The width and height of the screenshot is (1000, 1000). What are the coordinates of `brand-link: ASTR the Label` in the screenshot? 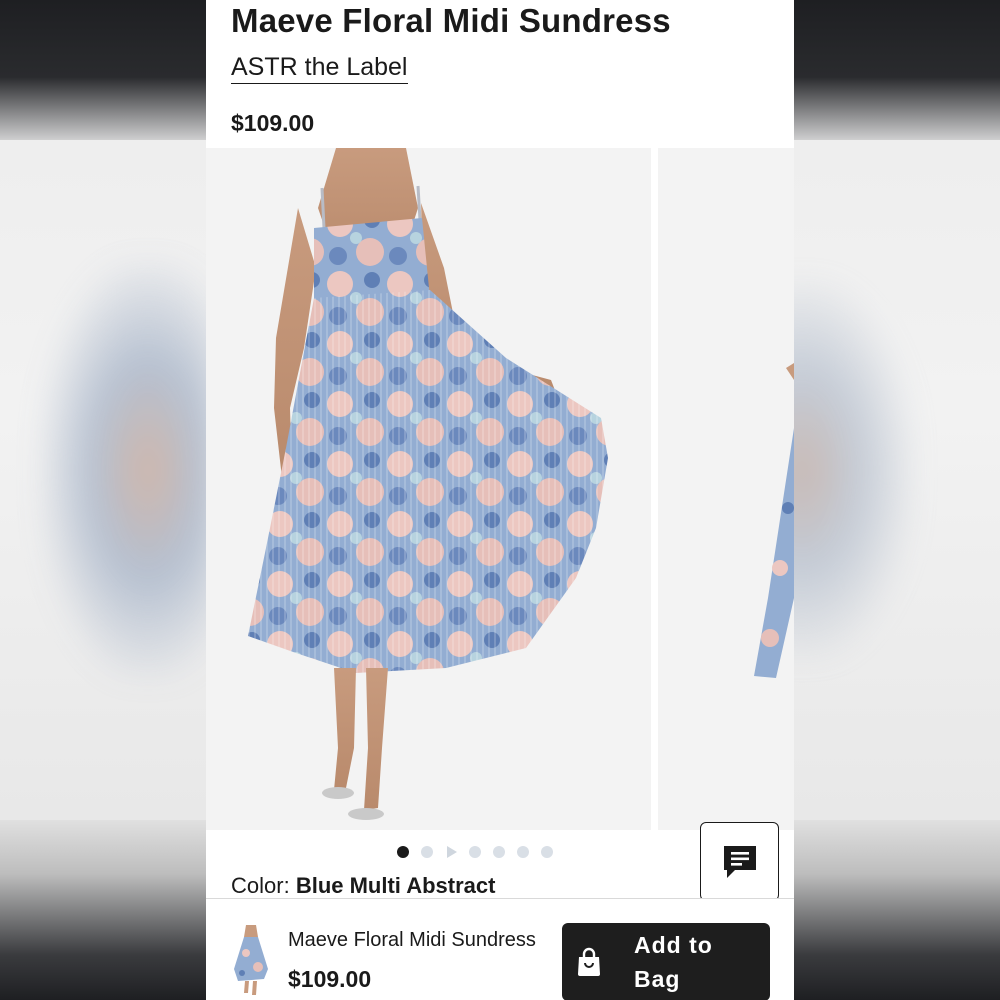 It's located at (319, 68).